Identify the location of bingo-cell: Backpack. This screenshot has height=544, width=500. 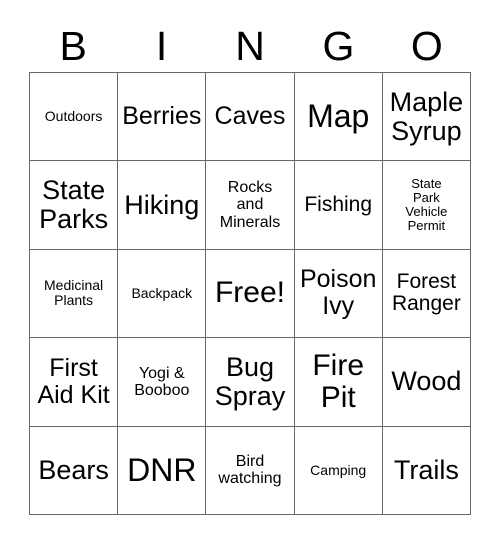
(162, 294).